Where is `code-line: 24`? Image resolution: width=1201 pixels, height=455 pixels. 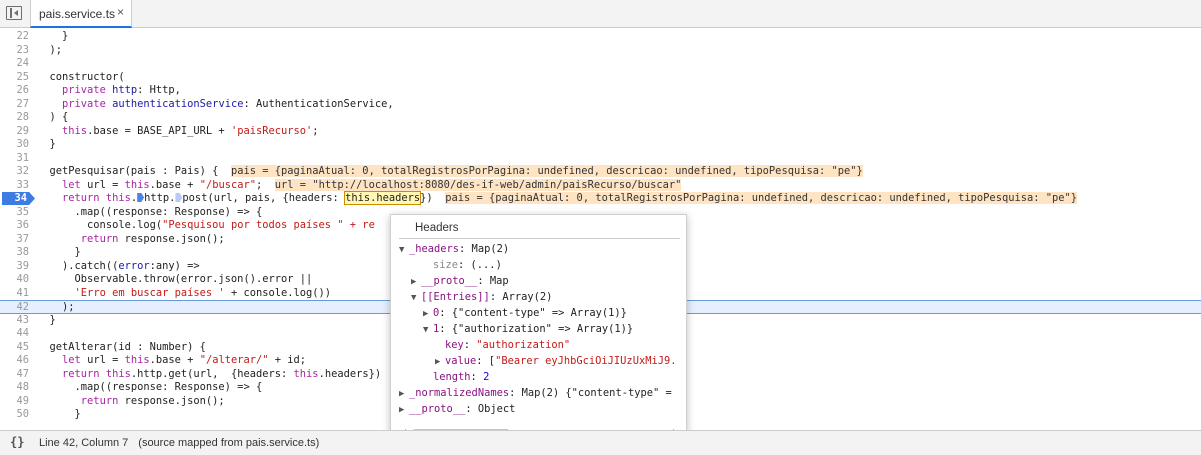
code-line: 24 is located at coordinates (600, 64).